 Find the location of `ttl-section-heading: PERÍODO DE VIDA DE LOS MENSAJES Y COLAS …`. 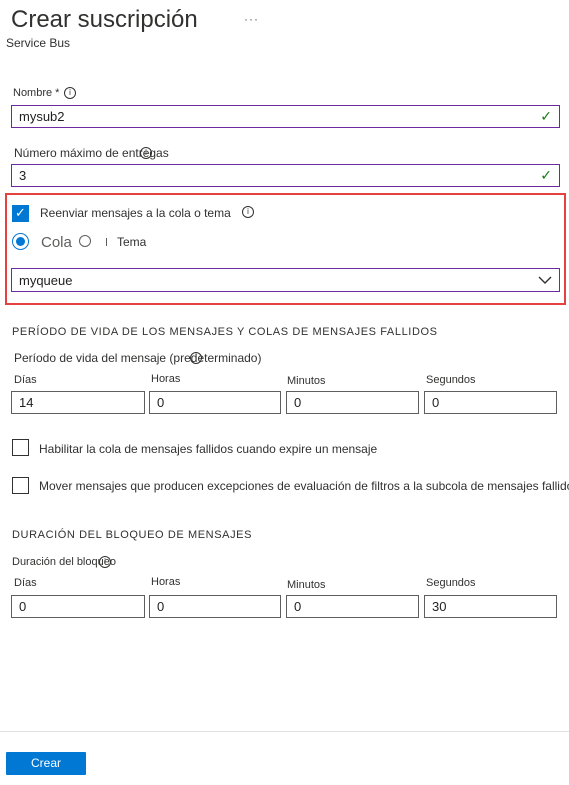

ttl-section-heading: PERÍODO DE VIDA DE LOS MENSAJES Y COLAS … is located at coordinates (225, 332).